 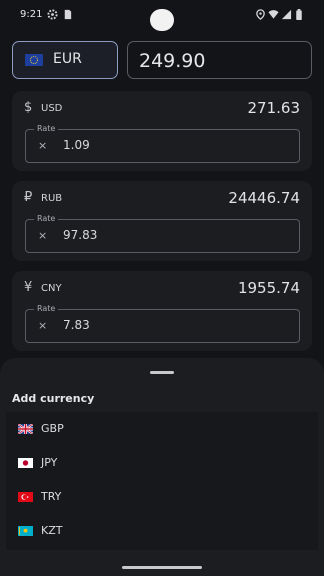 I want to click on rate-input: Rate × 97.83, so click(x=162, y=233).